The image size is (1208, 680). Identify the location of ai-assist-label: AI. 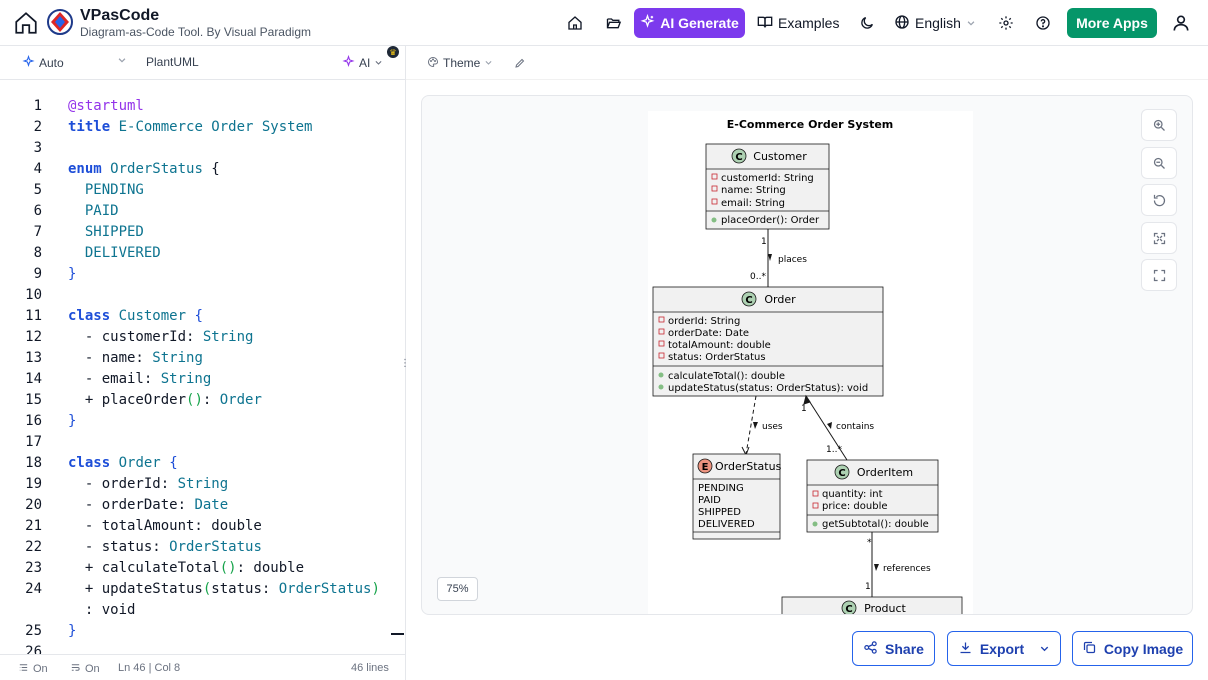
(365, 63).